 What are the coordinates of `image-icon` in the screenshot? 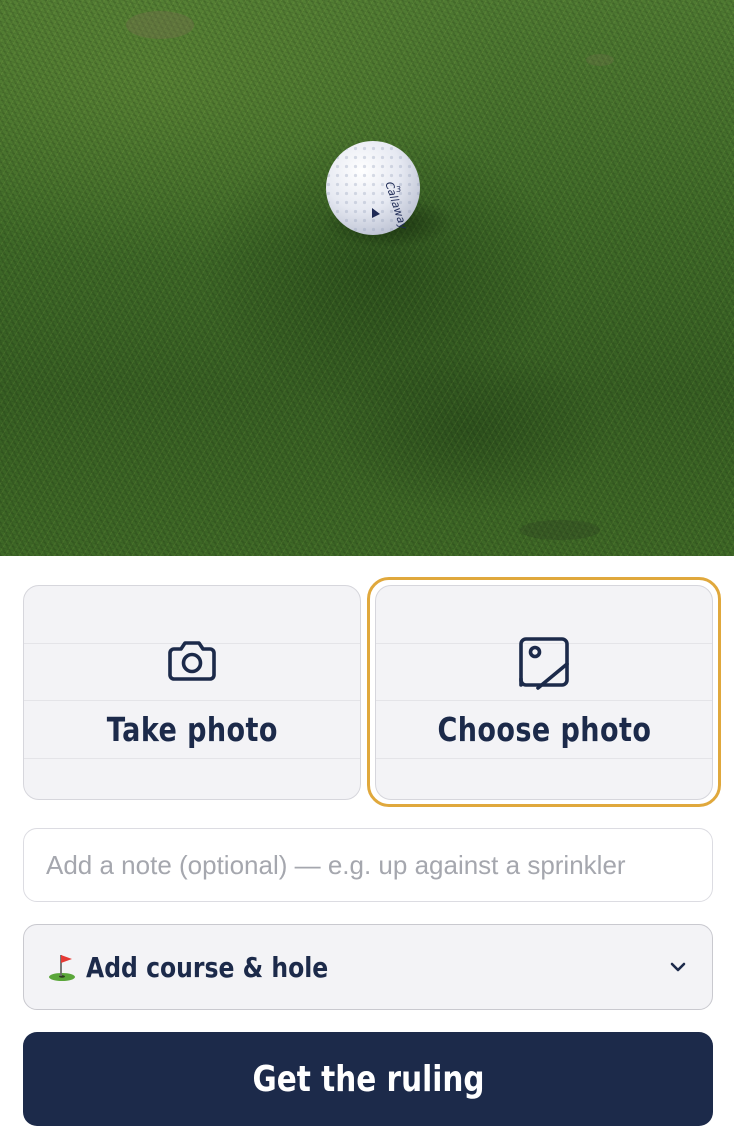 It's located at (544, 662).